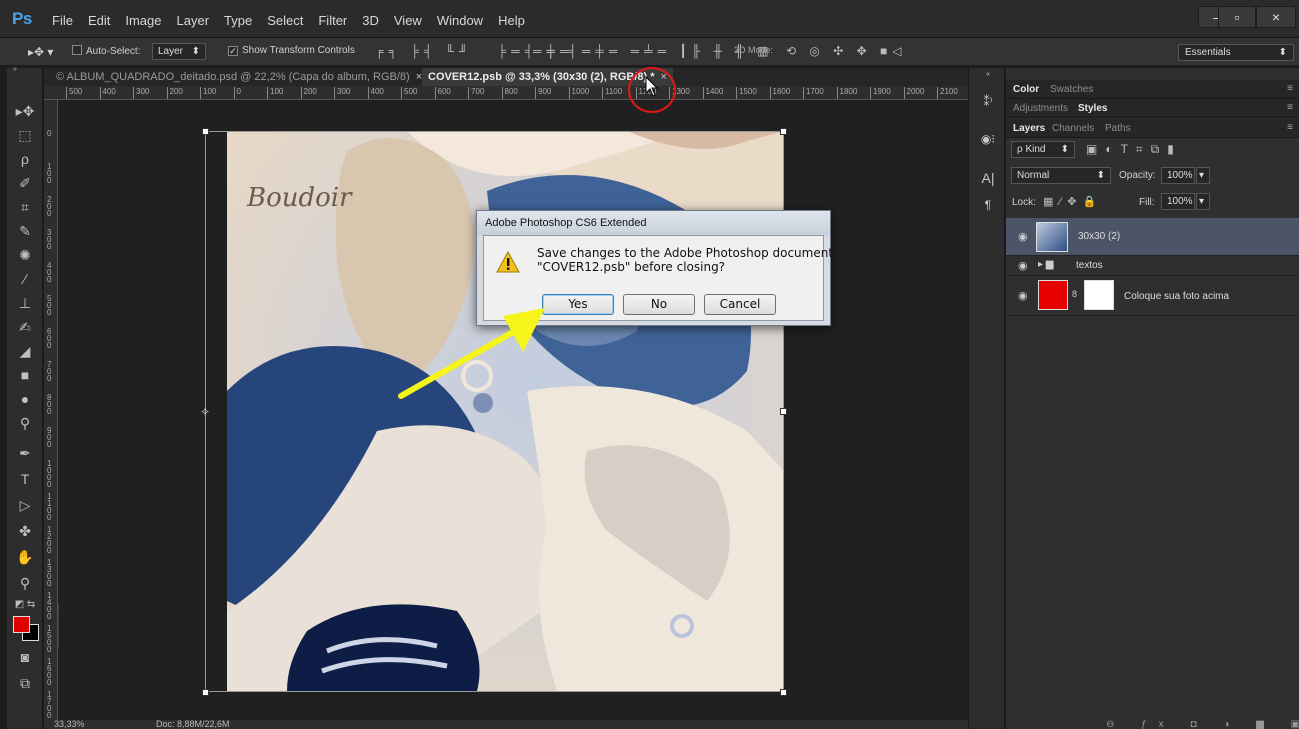 The image size is (1299, 729). Describe the element at coordinates (25, 399) in the screenshot. I see `blur-tool-icon: ●` at that location.